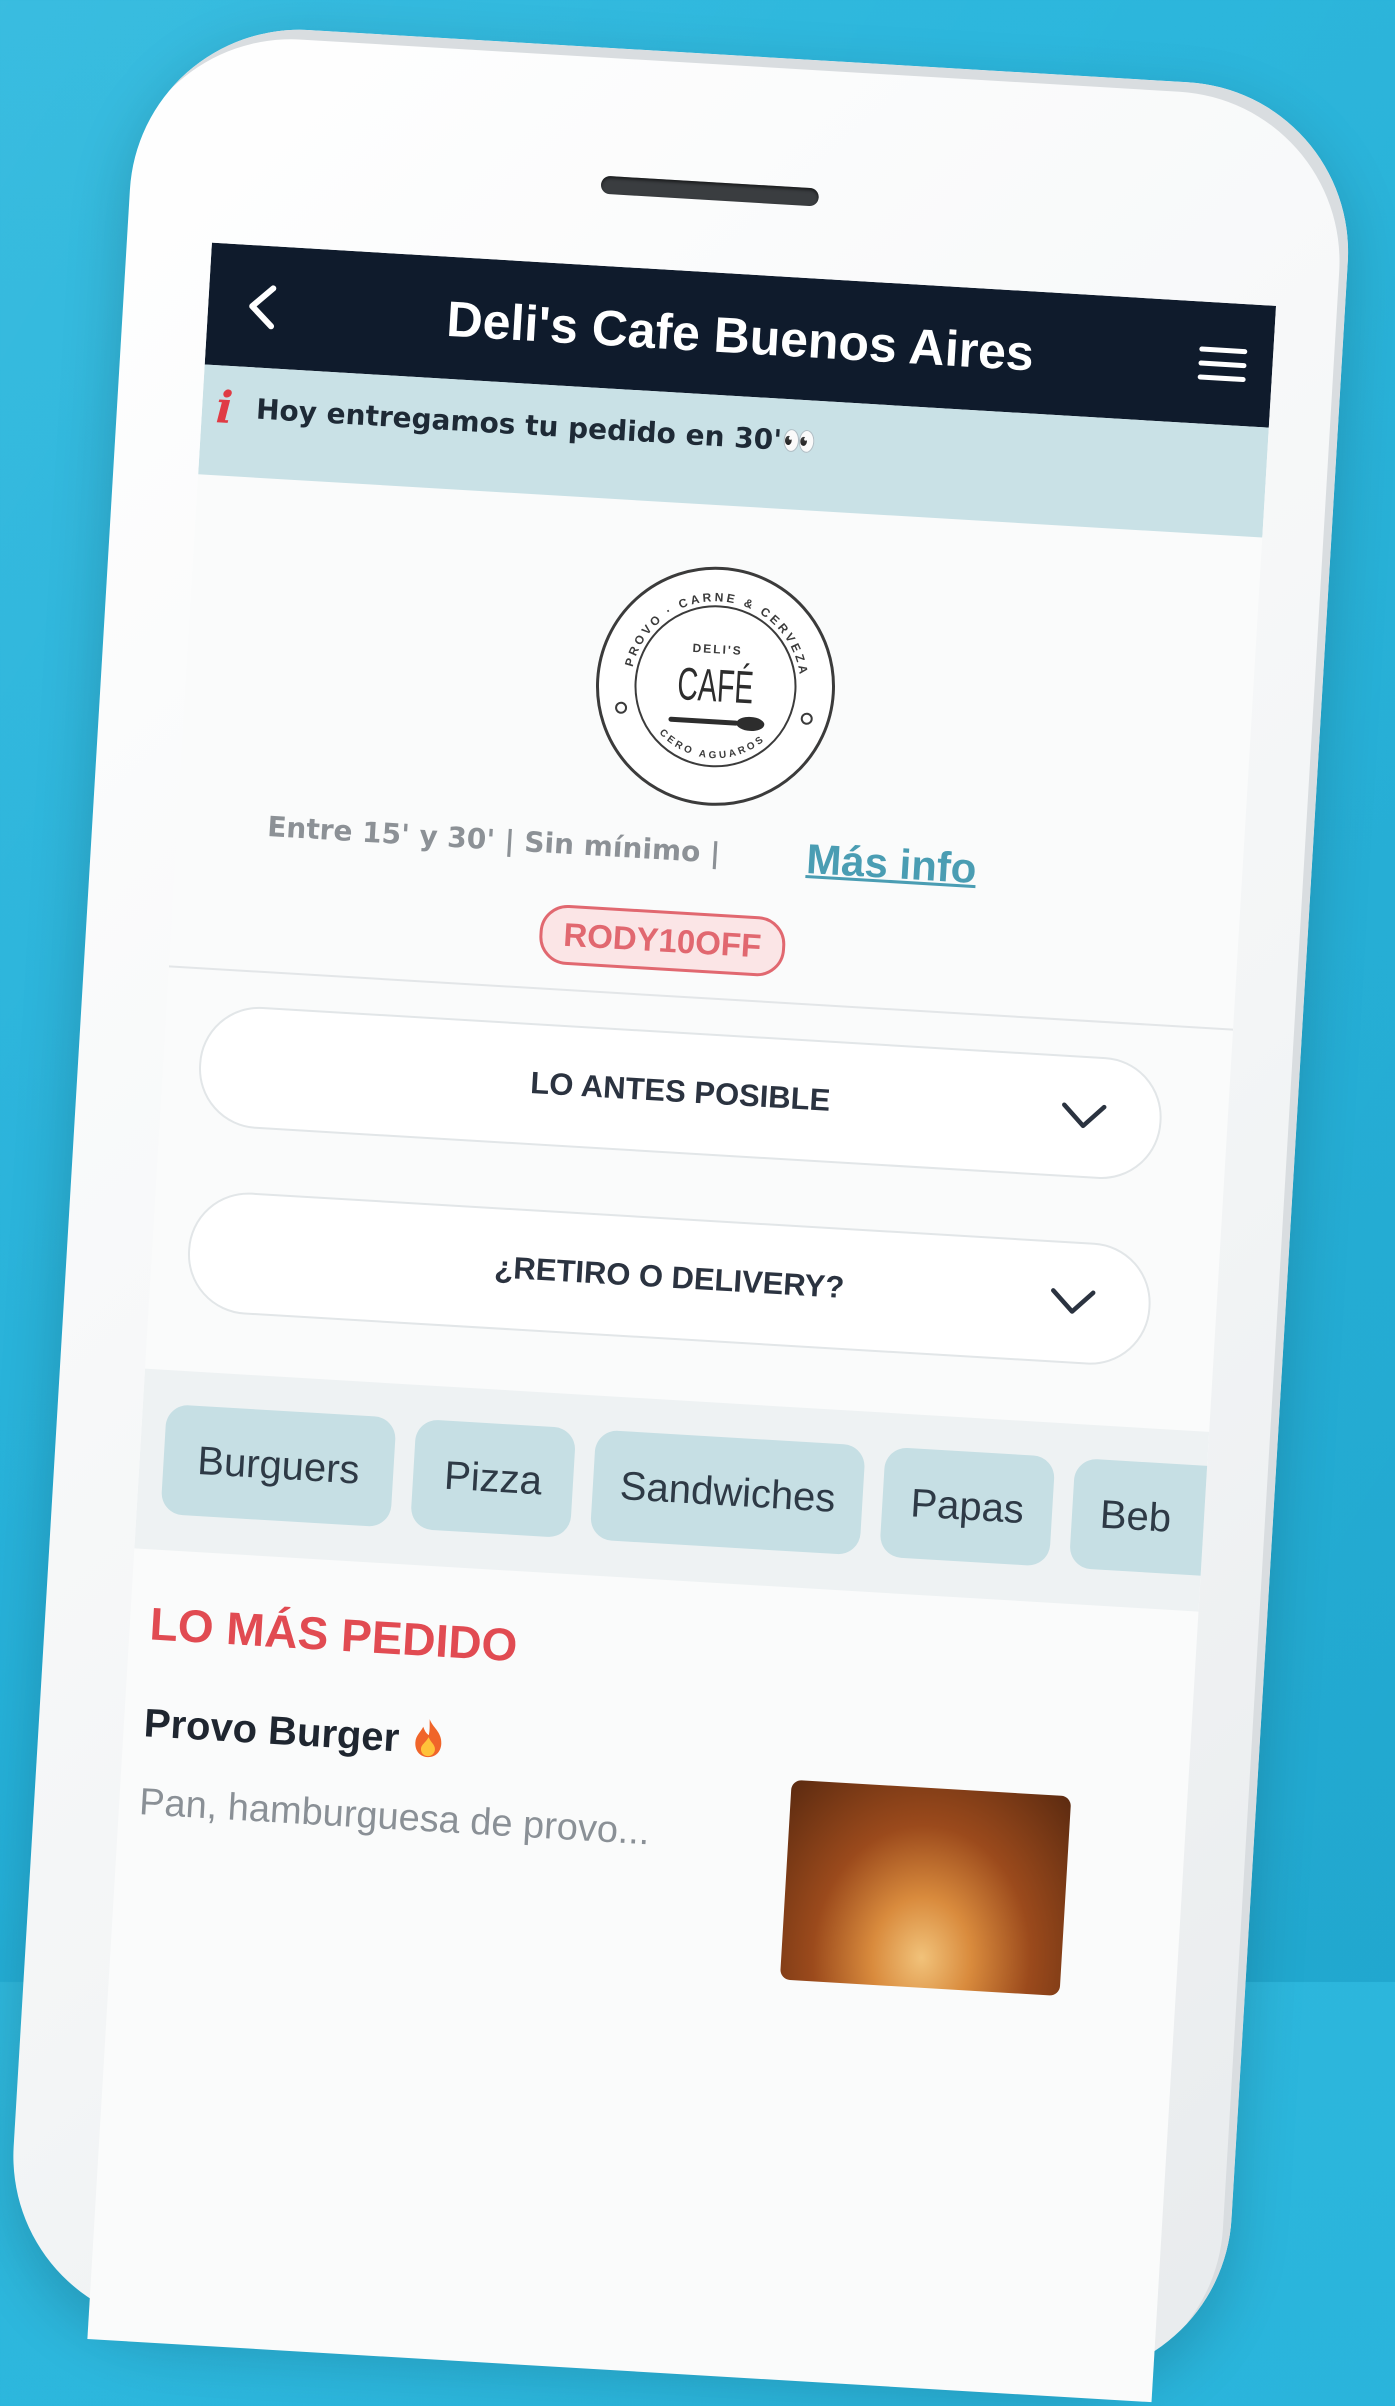 The image size is (1395, 2406). I want to click on chevron-left-icon, so click(262, 307).